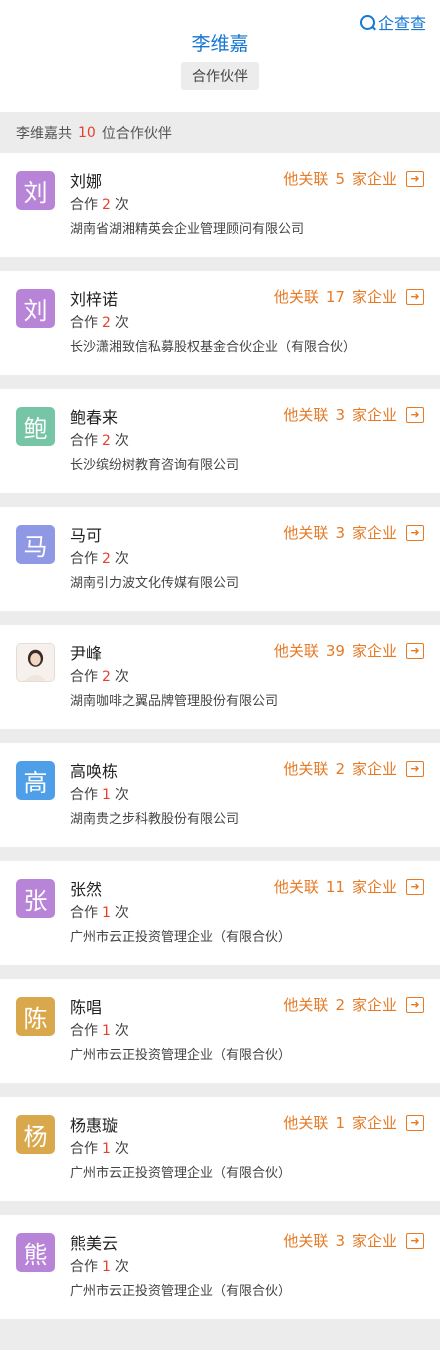  What do you see at coordinates (220, 795) in the screenshot?
I see `partner-card: 高 高唤栋 合作 1 次 湖南贵之步科教股份有限公司 他关联 2 家企业 ➜` at bounding box center [220, 795].